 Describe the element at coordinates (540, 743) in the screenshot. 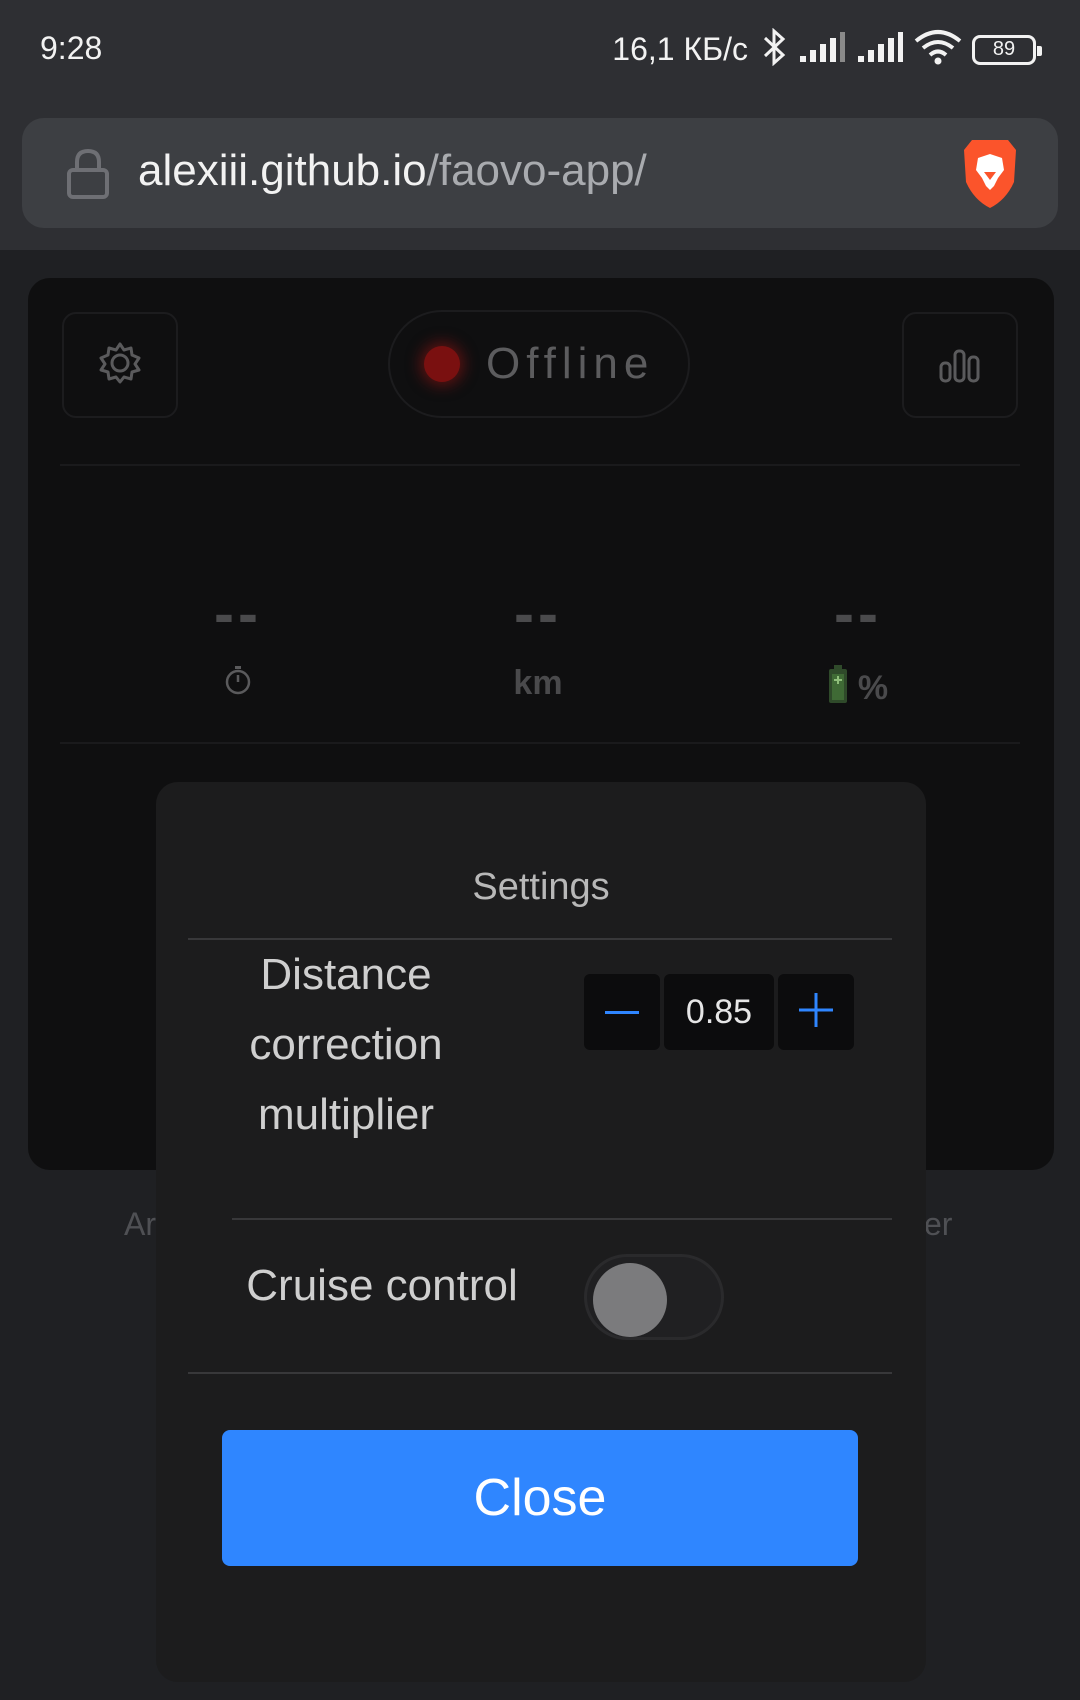

I see `stats-divider` at that location.